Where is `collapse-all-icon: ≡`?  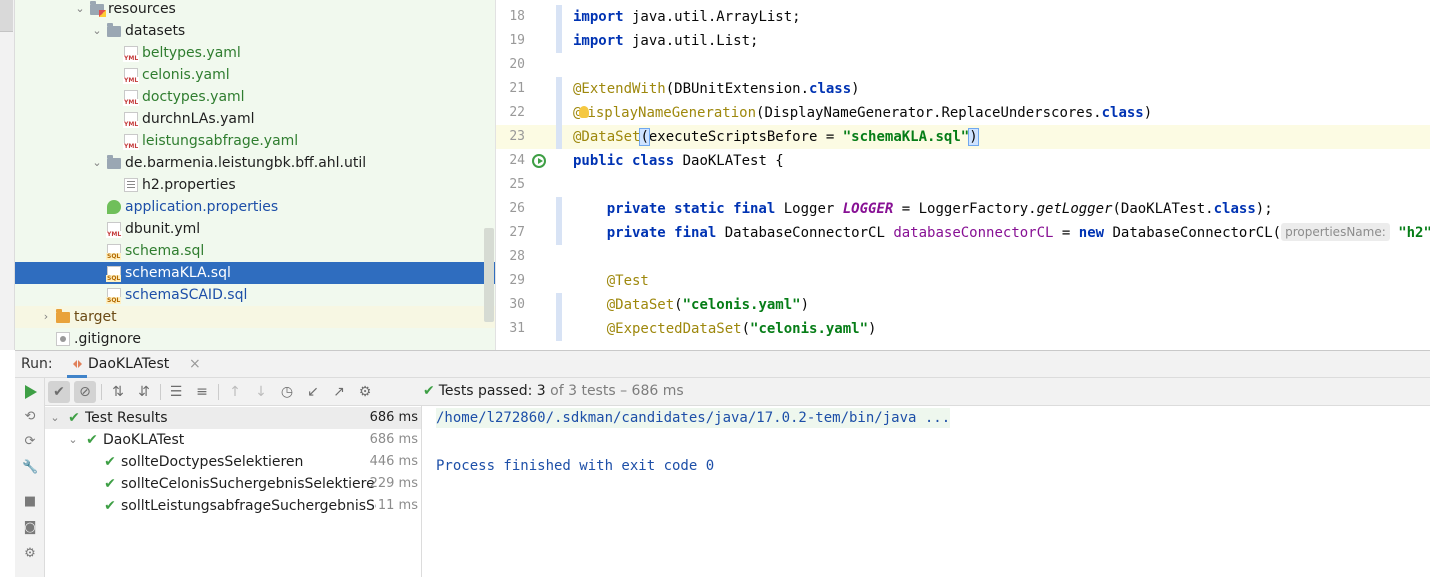
collapse-all-icon: ≡ is located at coordinates (202, 392).